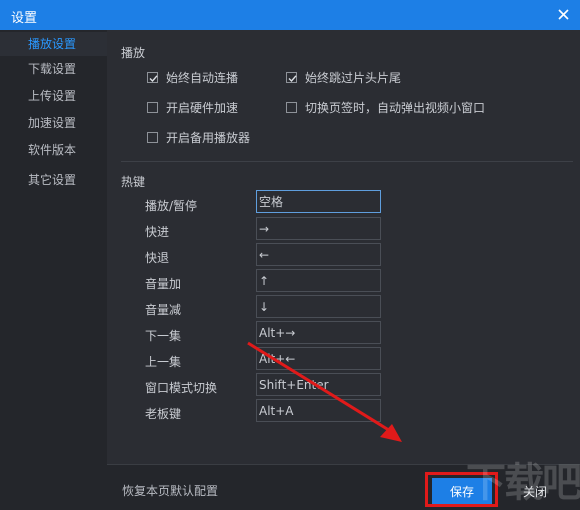 The height and width of the screenshot is (510, 580). I want to click on option-auto-continuous-play: 始终自动连播, so click(192, 77).